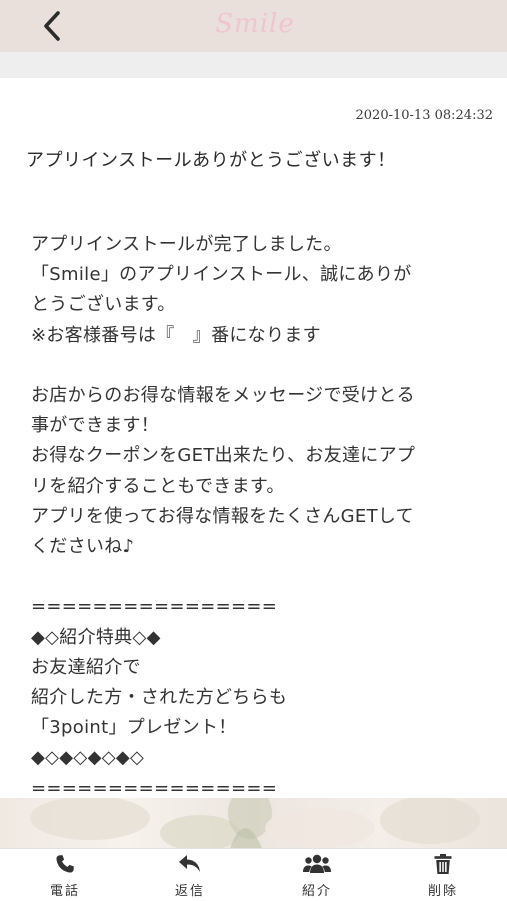  What do you see at coordinates (424, 115) in the screenshot?
I see `message-timestamp: 2020-10-13 08:24:32` at bounding box center [424, 115].